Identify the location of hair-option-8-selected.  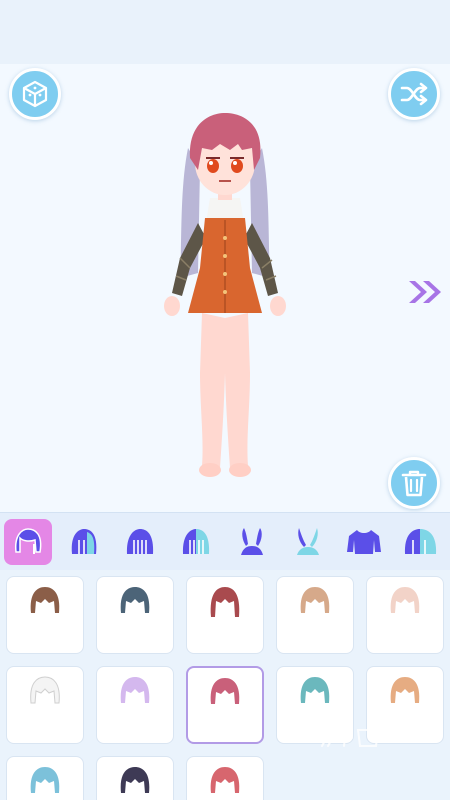
(225, 705).